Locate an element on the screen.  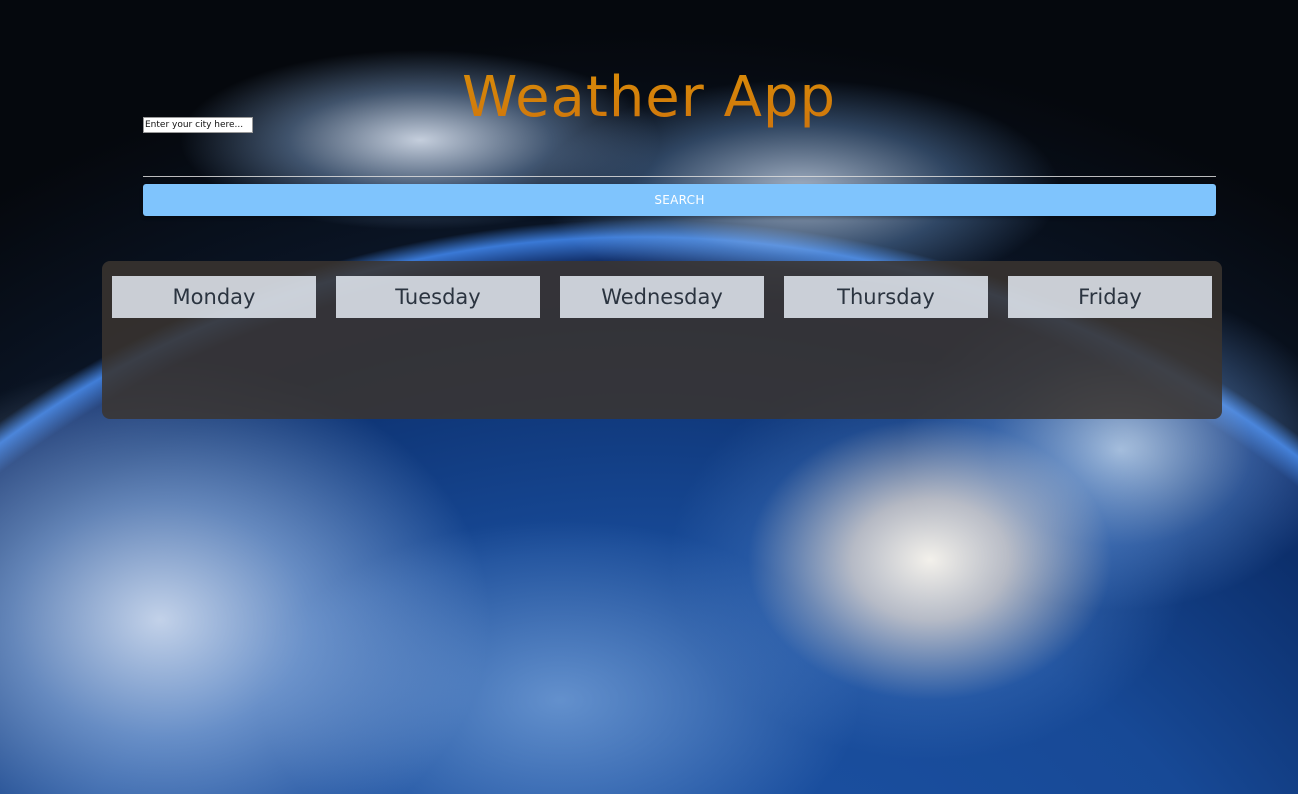
city-search-input is located at coordinates (198, 125).